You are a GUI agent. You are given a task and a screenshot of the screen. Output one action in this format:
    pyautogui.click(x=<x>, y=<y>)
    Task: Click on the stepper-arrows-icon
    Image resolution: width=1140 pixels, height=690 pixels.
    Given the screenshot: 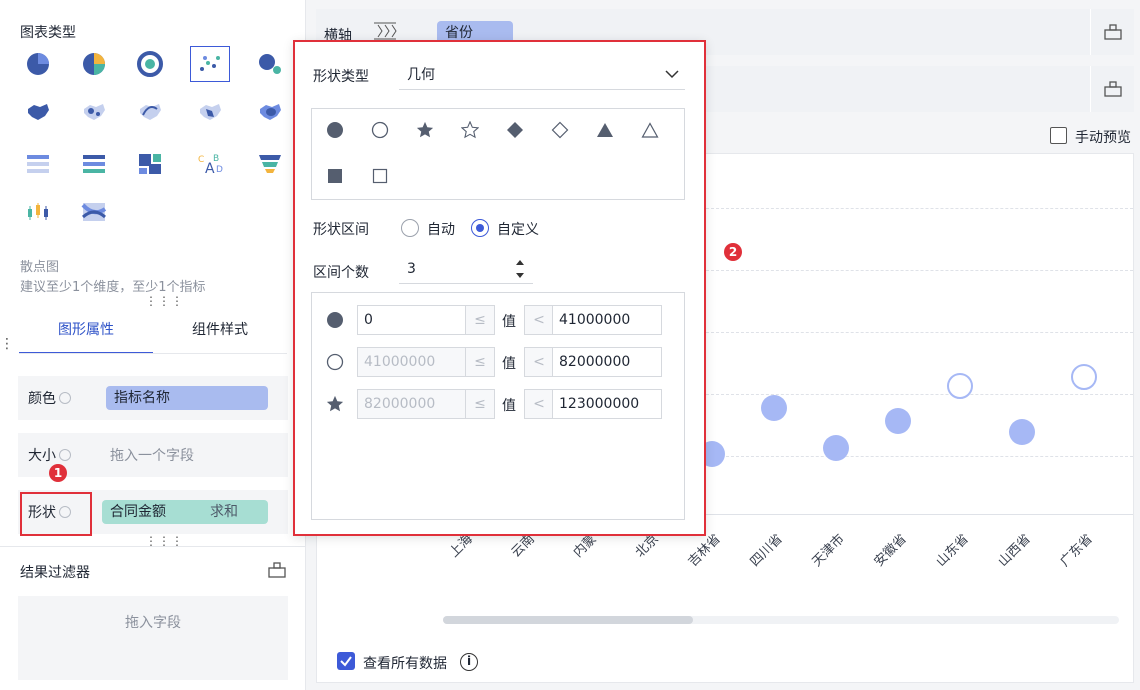 What is the action you would take?
    pyautogui.click(x=520, y=269)
    